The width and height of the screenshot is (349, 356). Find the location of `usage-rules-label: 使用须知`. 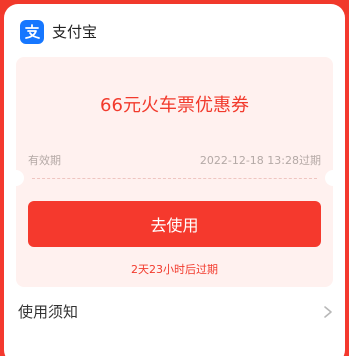

usage-rules-label: 使用须知 is located at coordinates (48, 312).